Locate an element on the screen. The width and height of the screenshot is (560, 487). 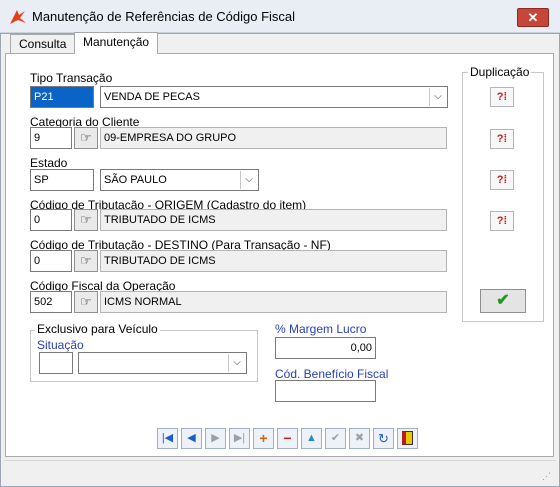
delete-button: − is located at coordinates (287, 438).